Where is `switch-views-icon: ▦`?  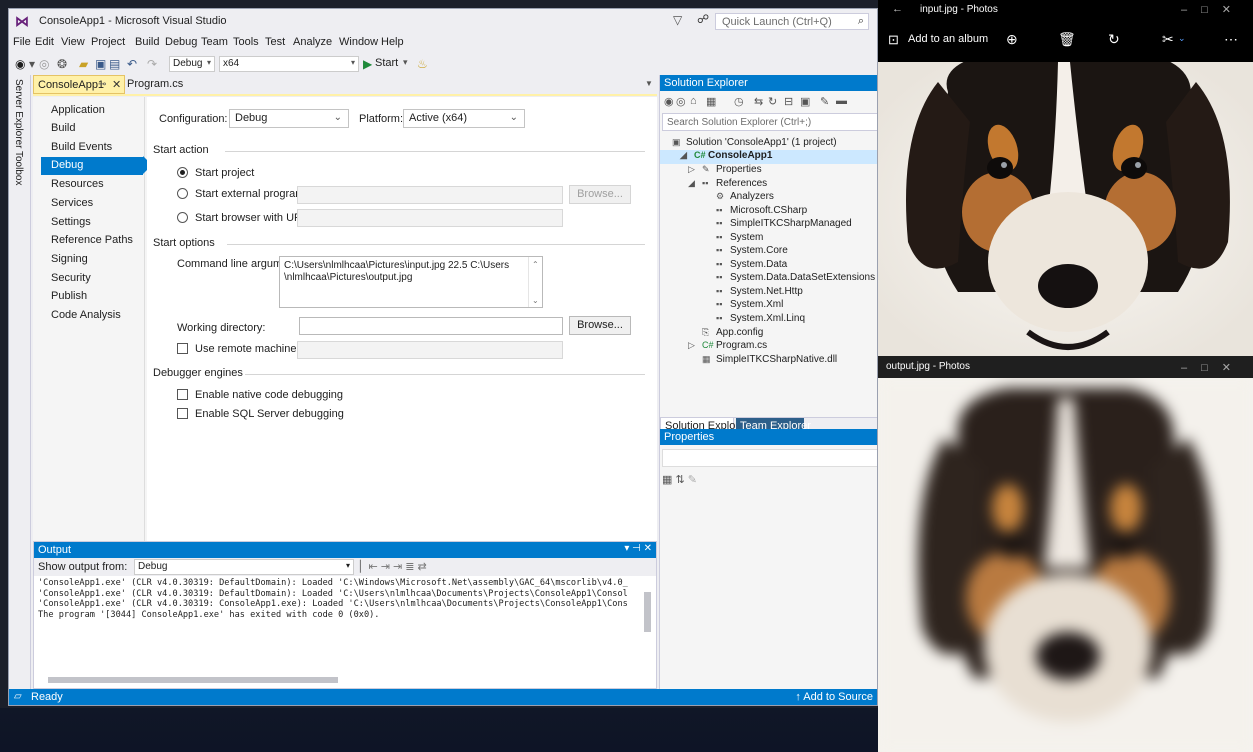 switch-views-icon: ▦ is located at coordinates (711, 101).